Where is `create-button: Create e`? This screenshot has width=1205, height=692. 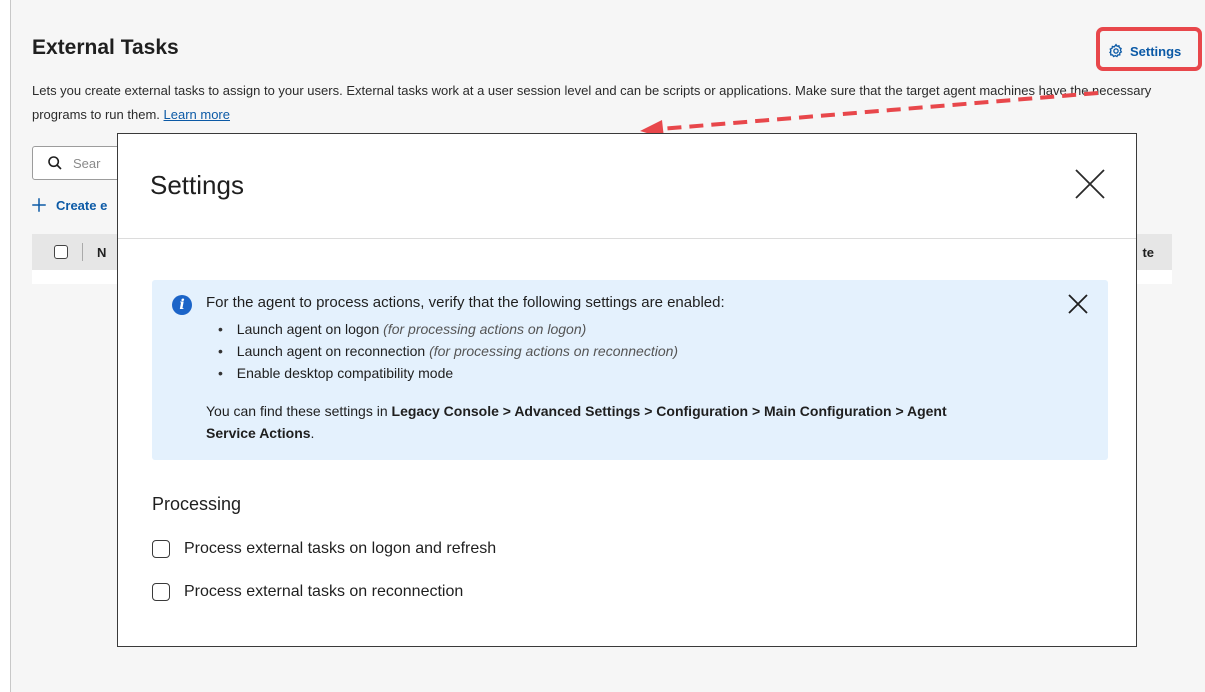
create-button: Create e is located at coordinates (68, 205).